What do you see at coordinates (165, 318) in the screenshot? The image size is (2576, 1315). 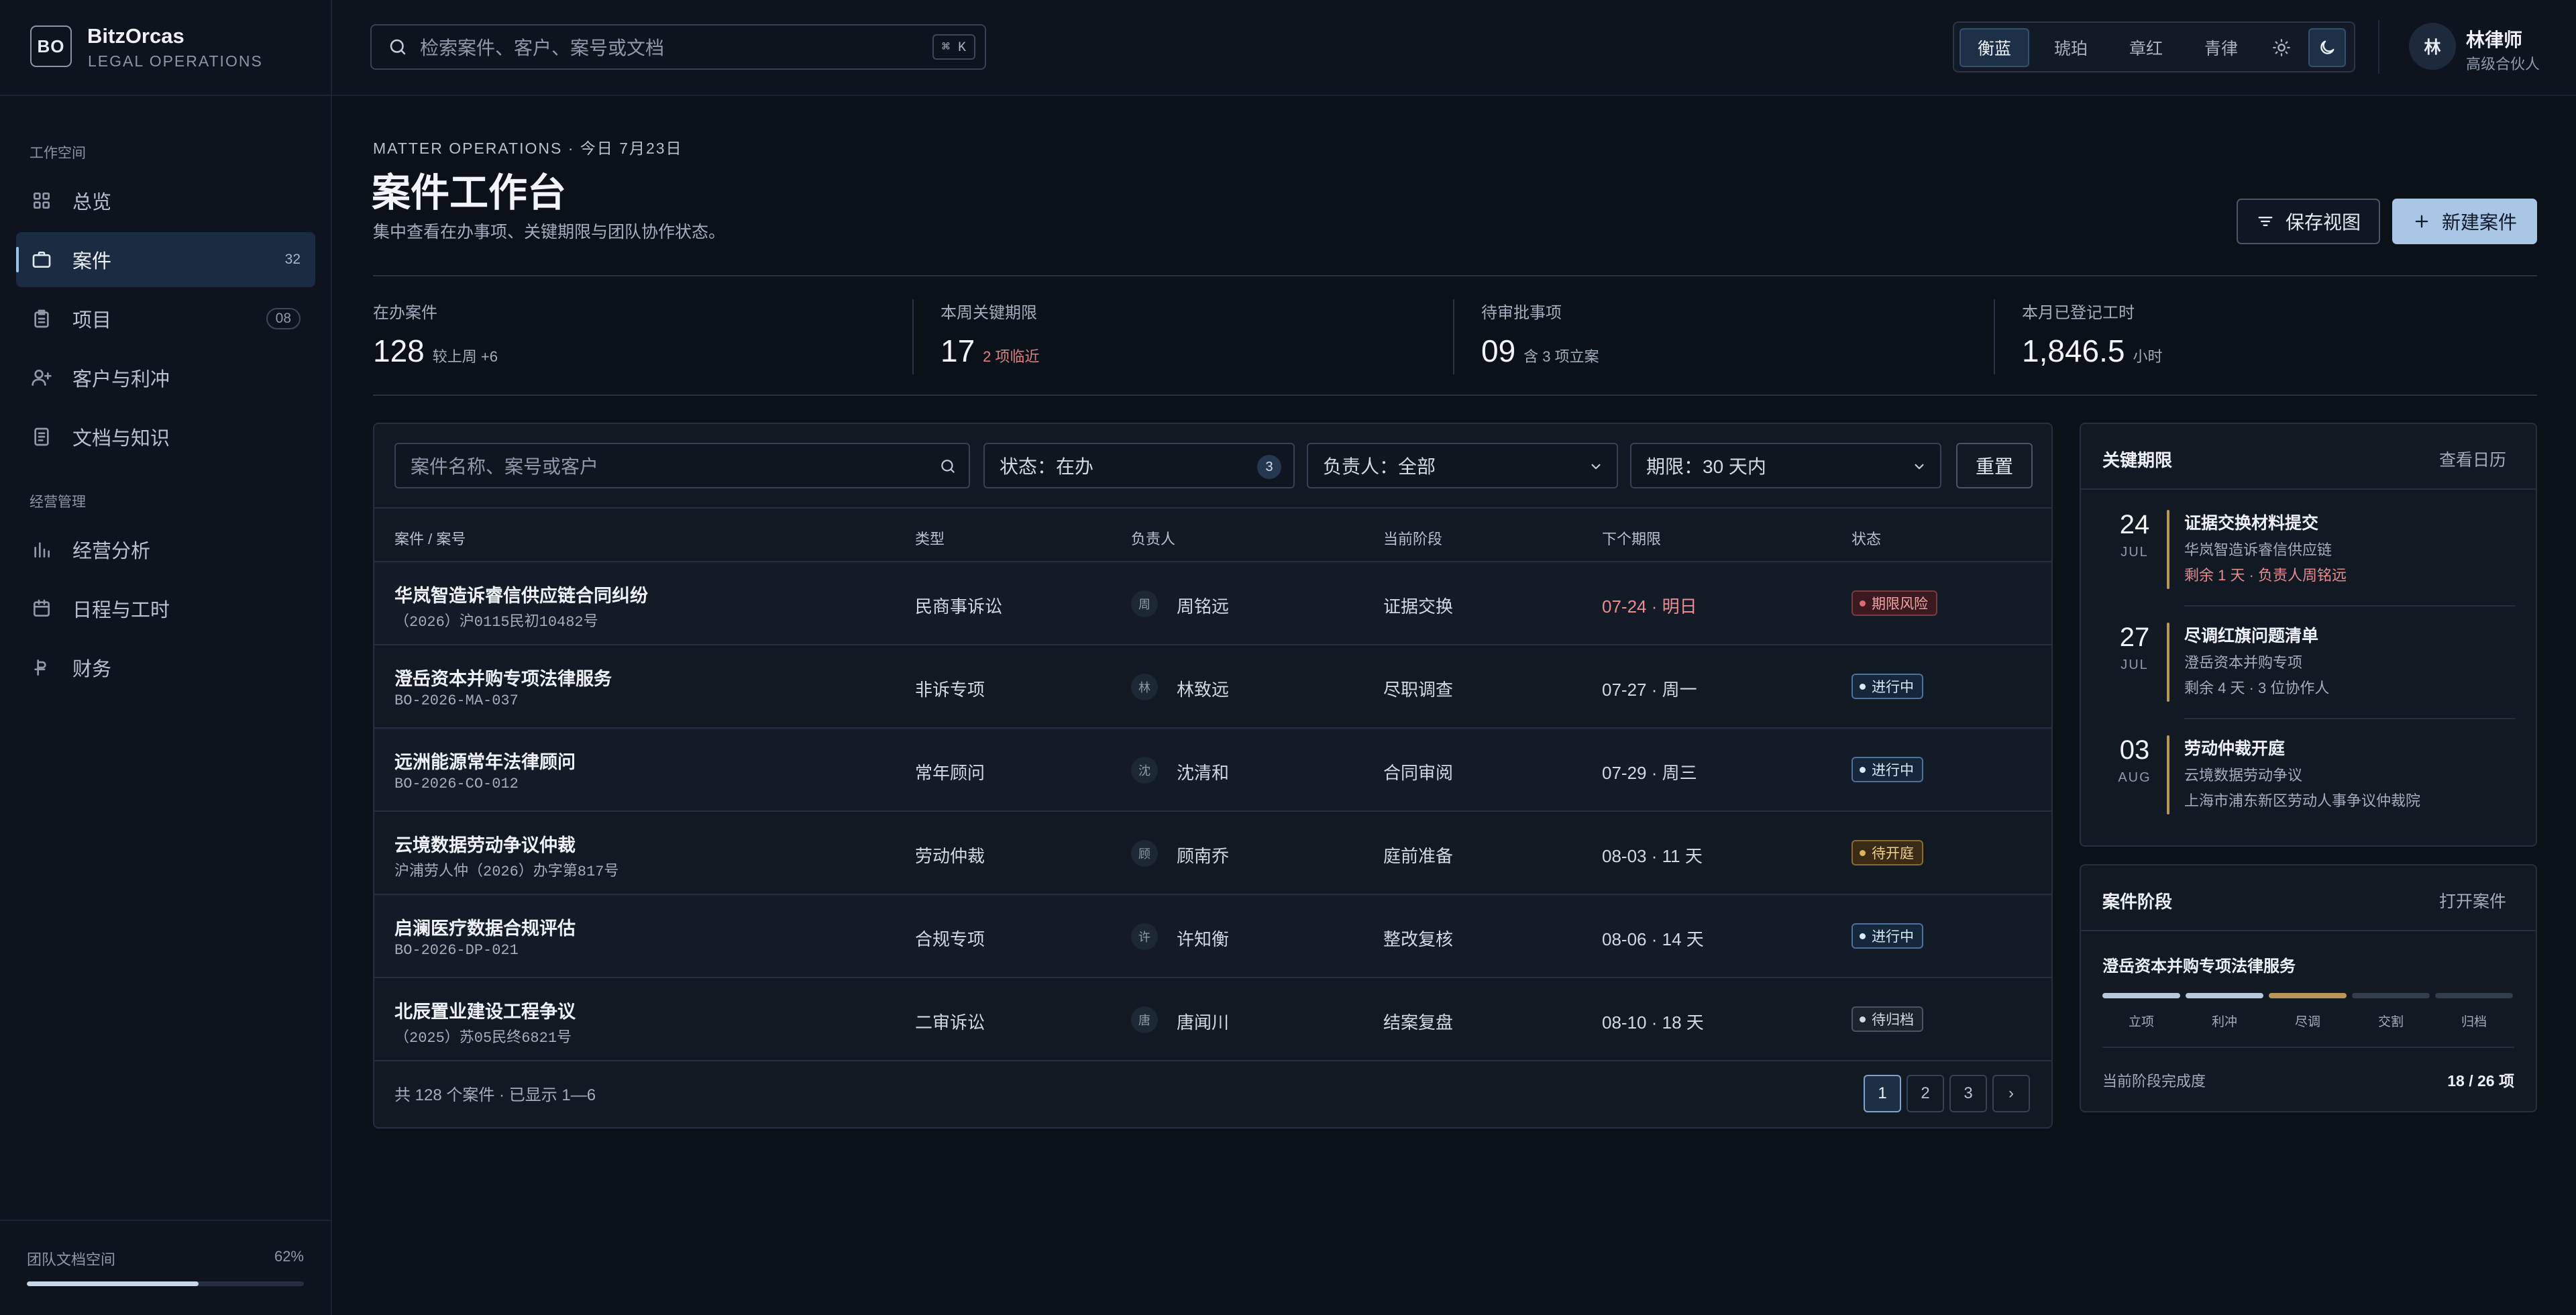 I see `sidebar-item-projects: 项目 08` at bounding box center [165, 318].